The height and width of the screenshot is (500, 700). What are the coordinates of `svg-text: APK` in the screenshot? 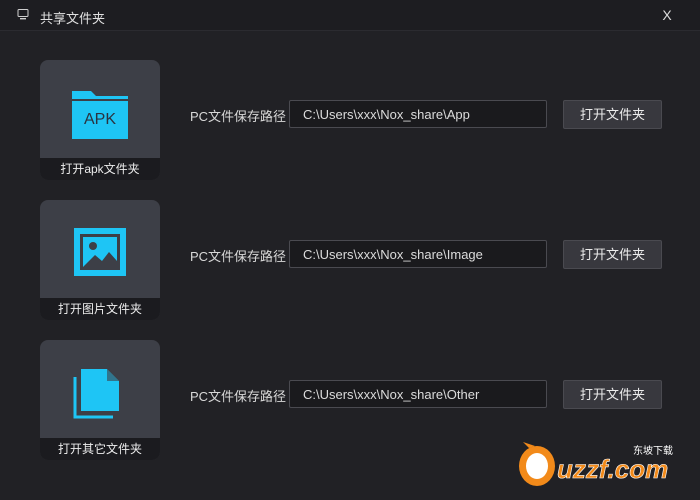 It's located at (100, 119).